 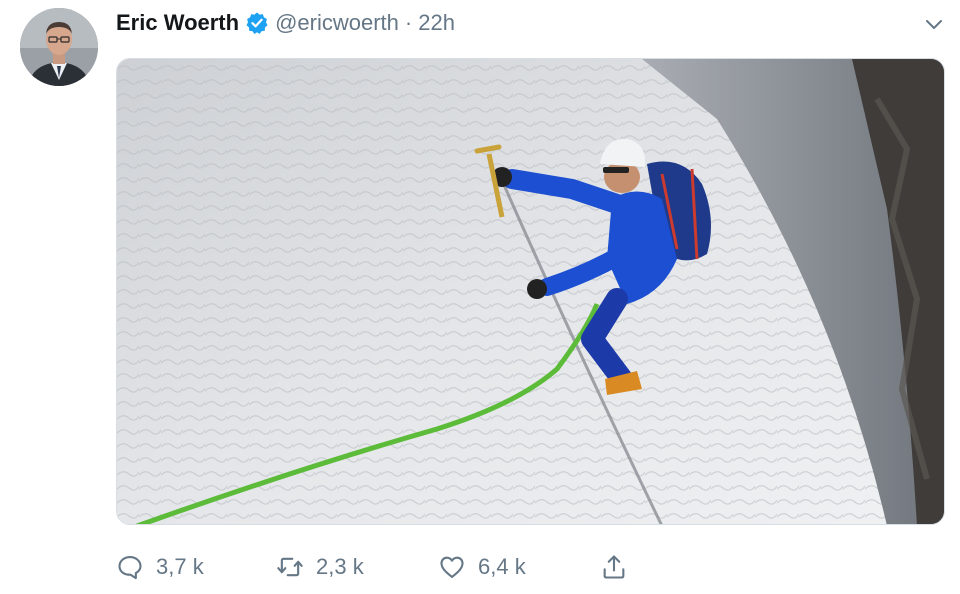 I want to click on tweet-menu-button, so click(x=934, y=24).